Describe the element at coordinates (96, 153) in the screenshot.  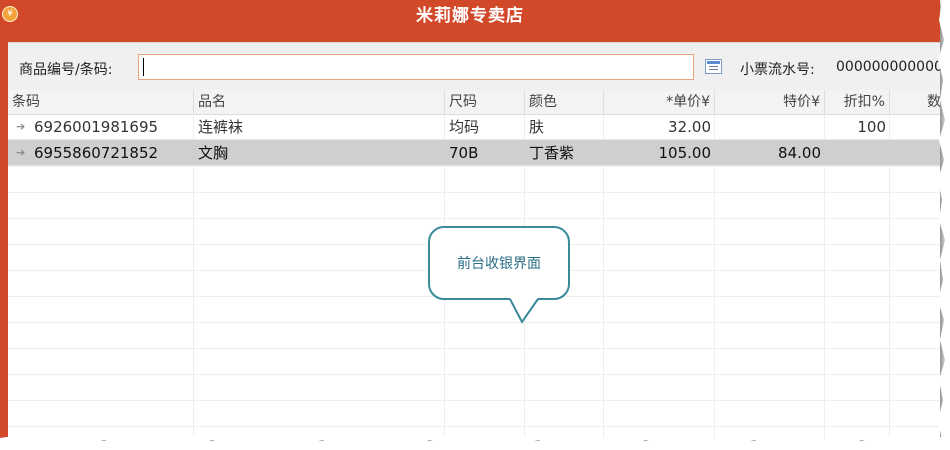
I see `cell-barcode: 6955860721852` at that location.